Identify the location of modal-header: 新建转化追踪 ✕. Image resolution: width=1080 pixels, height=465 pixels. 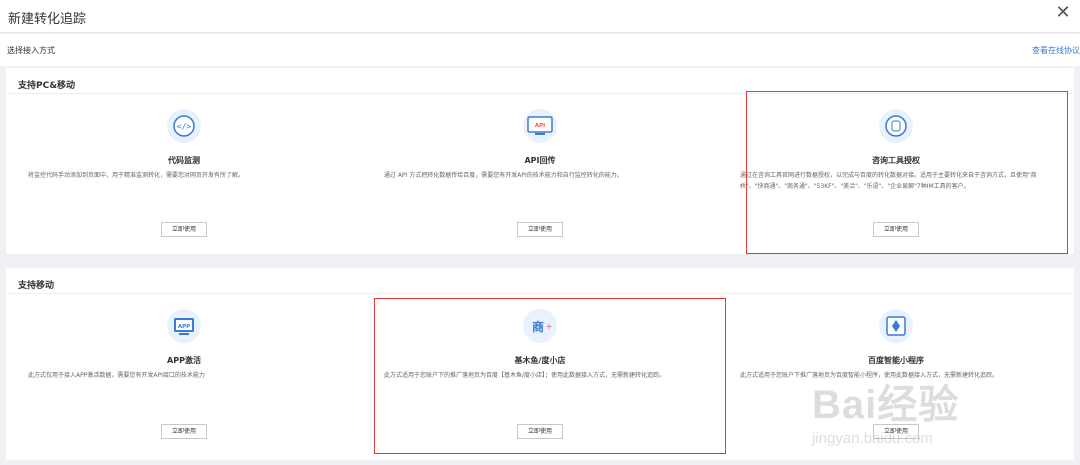
(540, 16).